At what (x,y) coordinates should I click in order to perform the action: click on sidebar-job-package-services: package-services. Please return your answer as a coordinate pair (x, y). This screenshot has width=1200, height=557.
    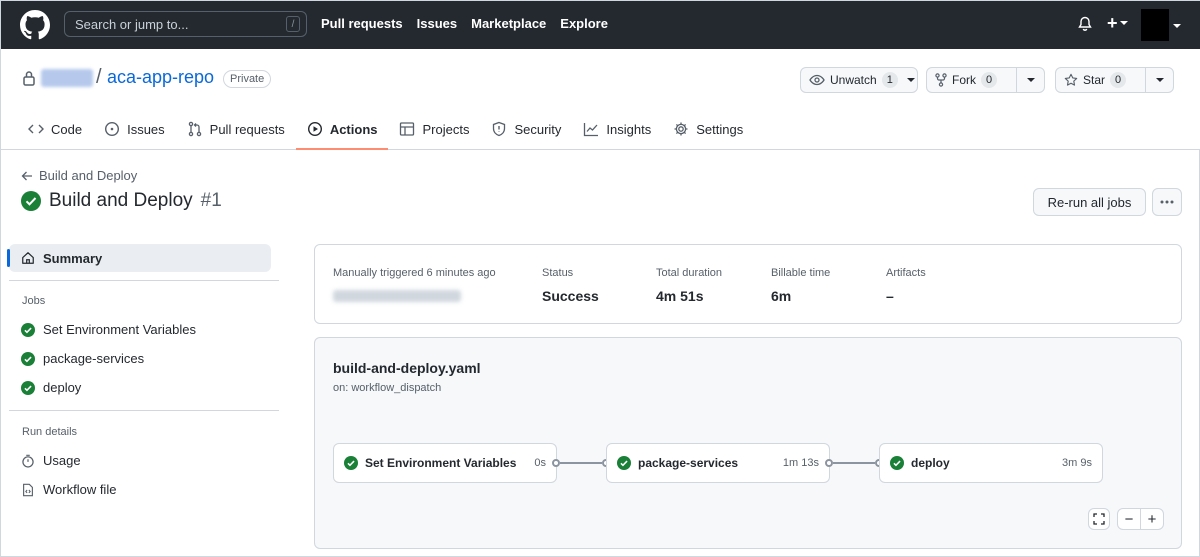
    Looking at the image, I should click on (82, 358).